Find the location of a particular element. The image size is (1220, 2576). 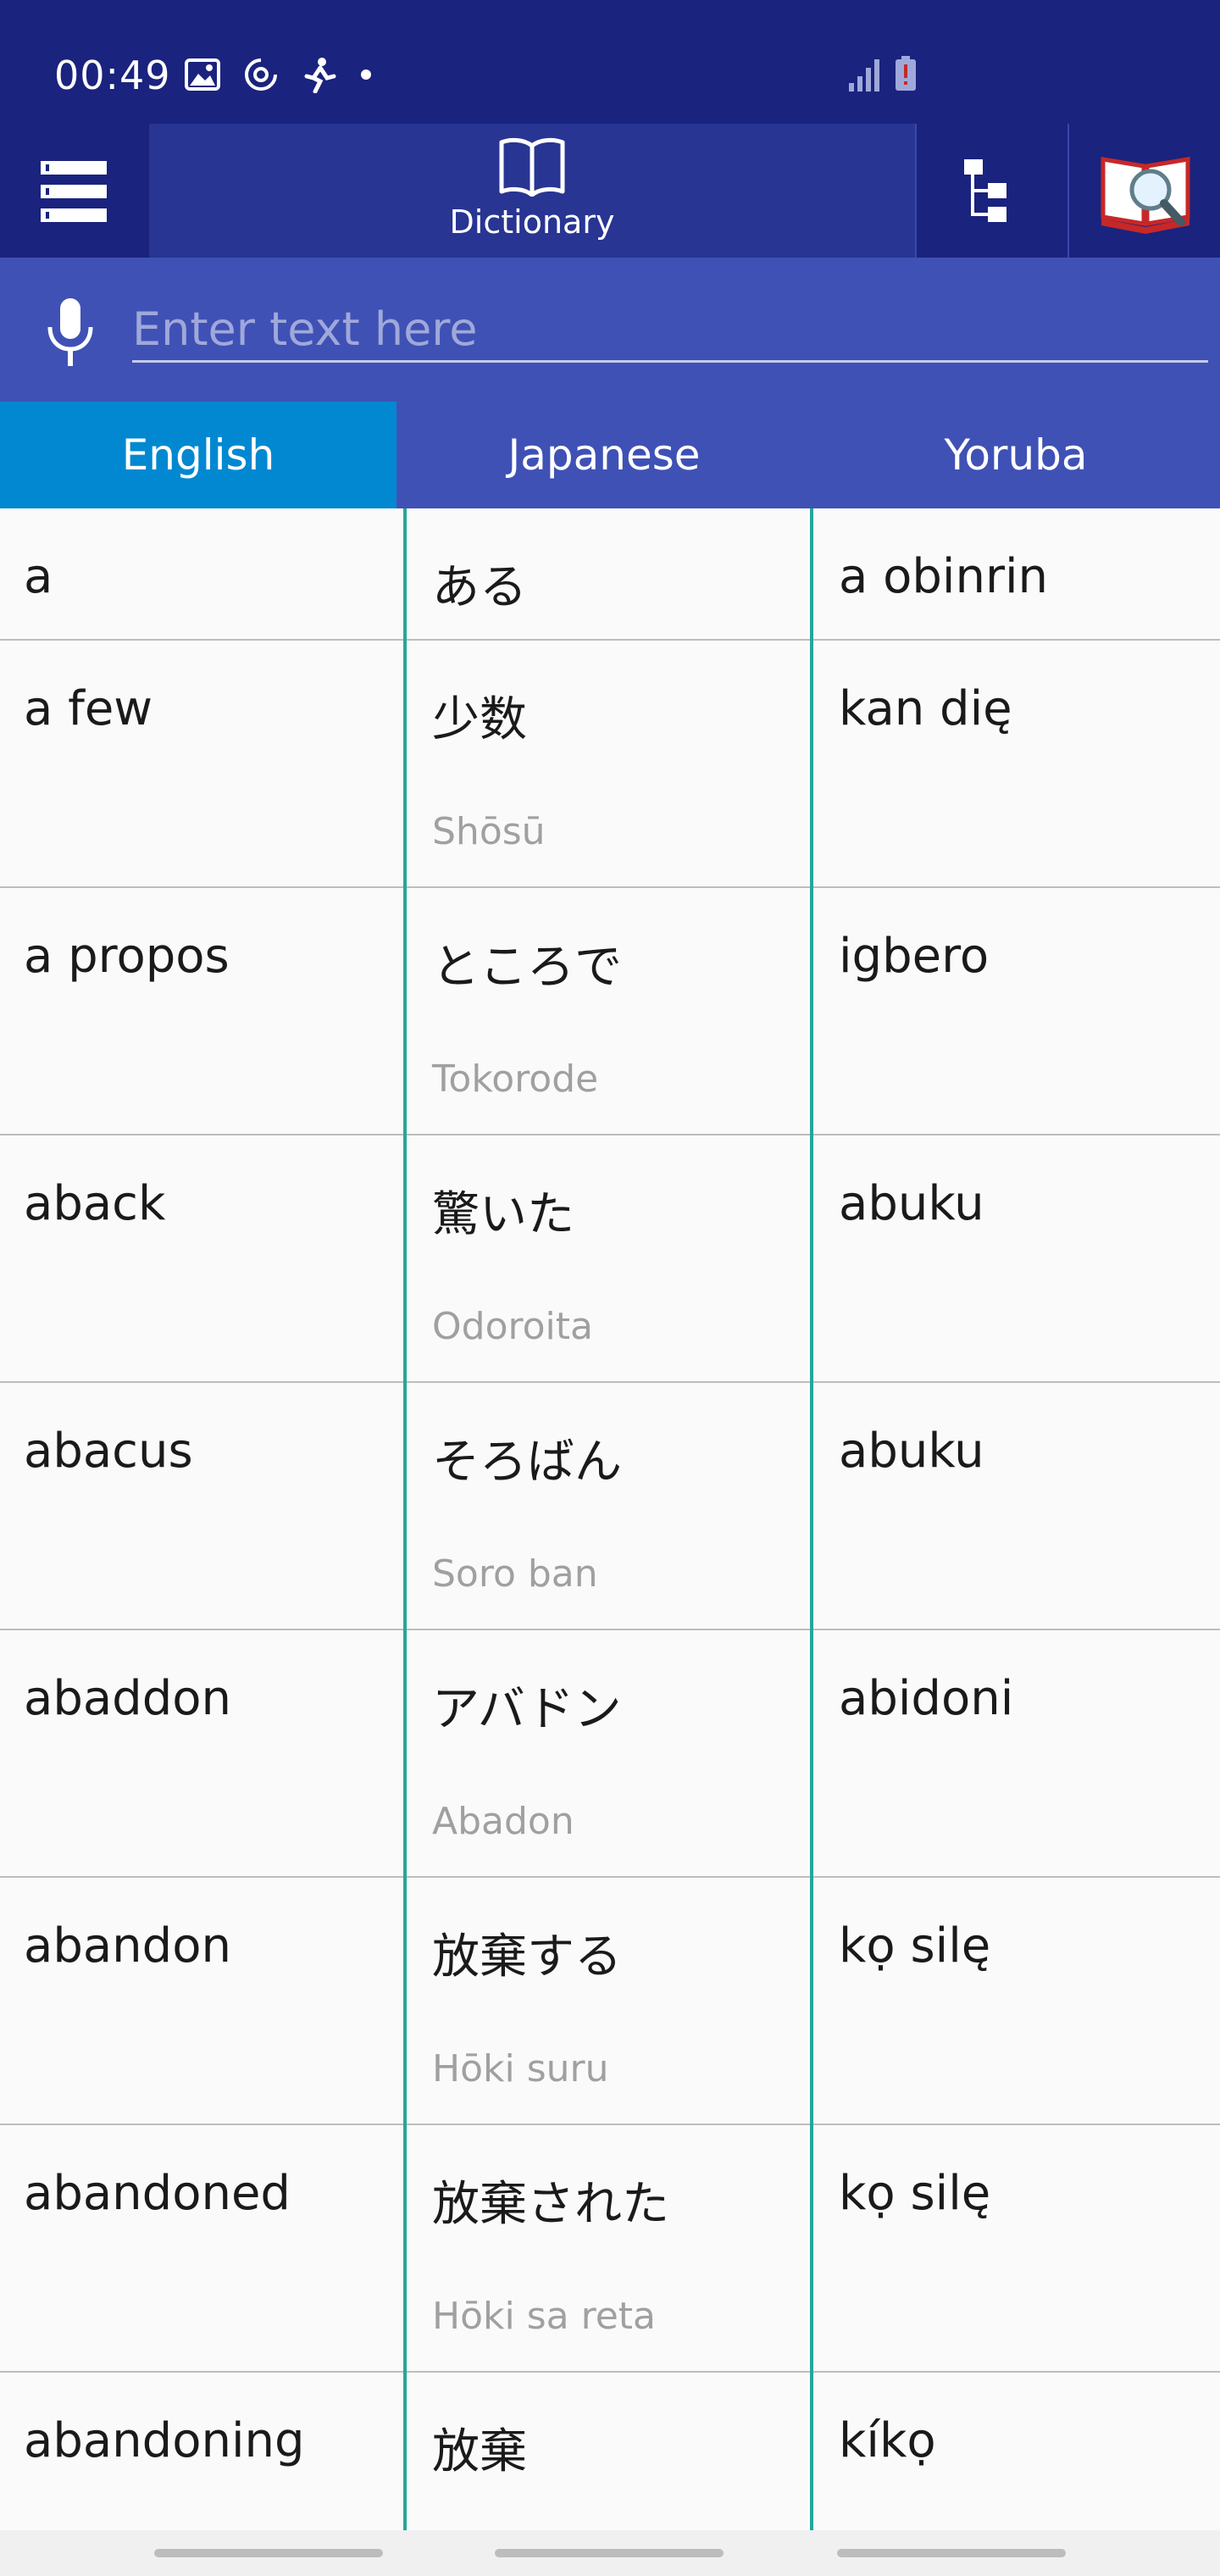

table-row: a propos ところで Tokorode igbero is located at coordinates (610, 1011).